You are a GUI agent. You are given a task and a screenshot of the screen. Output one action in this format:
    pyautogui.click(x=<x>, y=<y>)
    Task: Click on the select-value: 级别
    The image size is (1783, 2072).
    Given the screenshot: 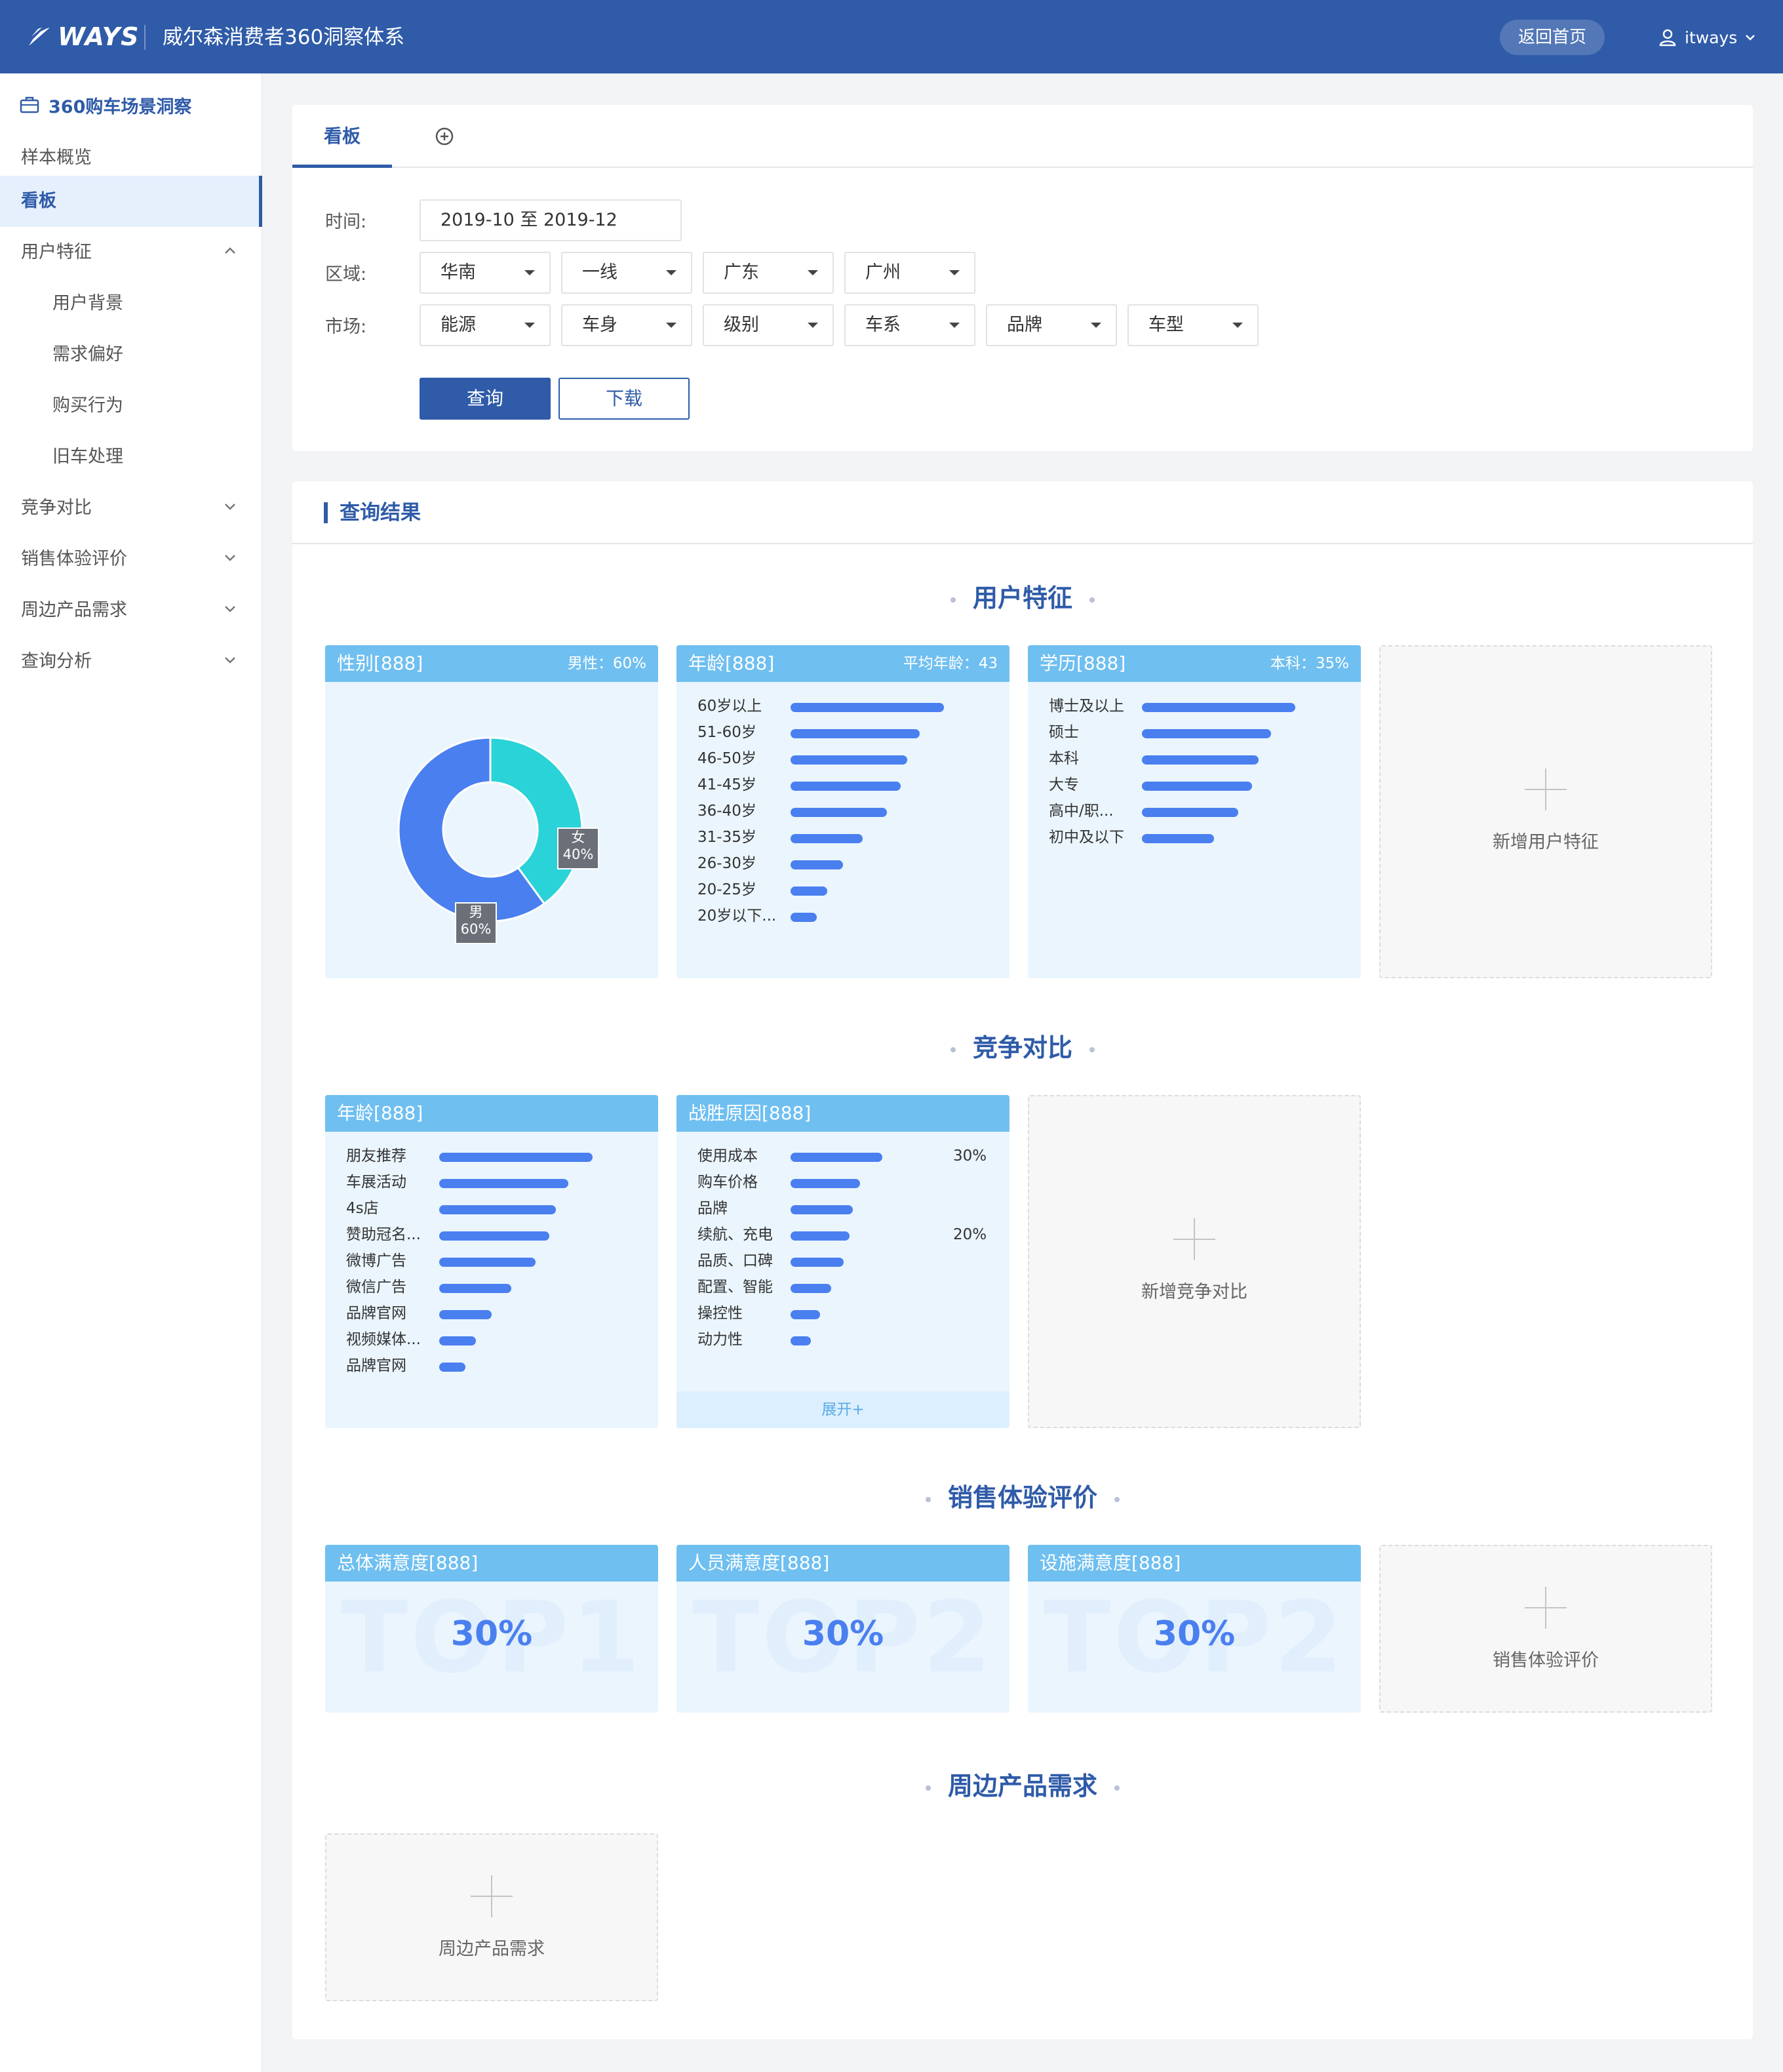 What is the action you would take?
    pyautogui.click(x=741, y=325)
    